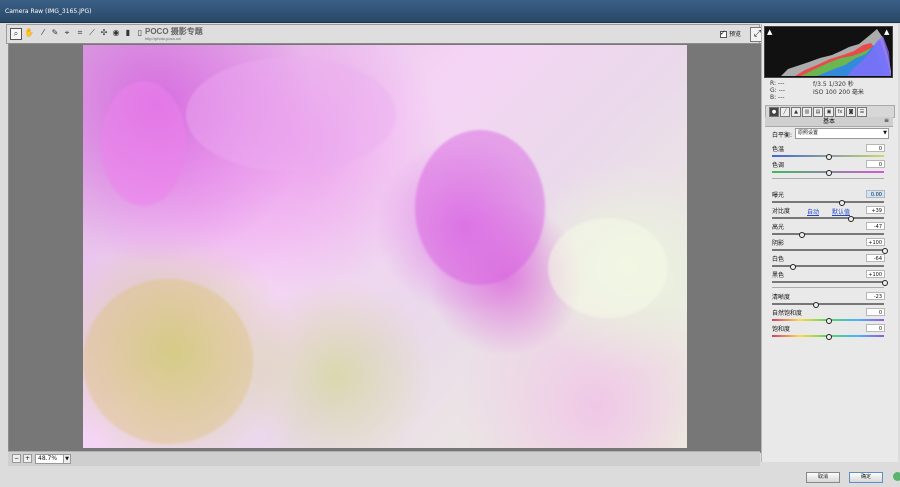 This screenshot has width=900, height=487. I want to click on tint-thumb, so click(829, 173).